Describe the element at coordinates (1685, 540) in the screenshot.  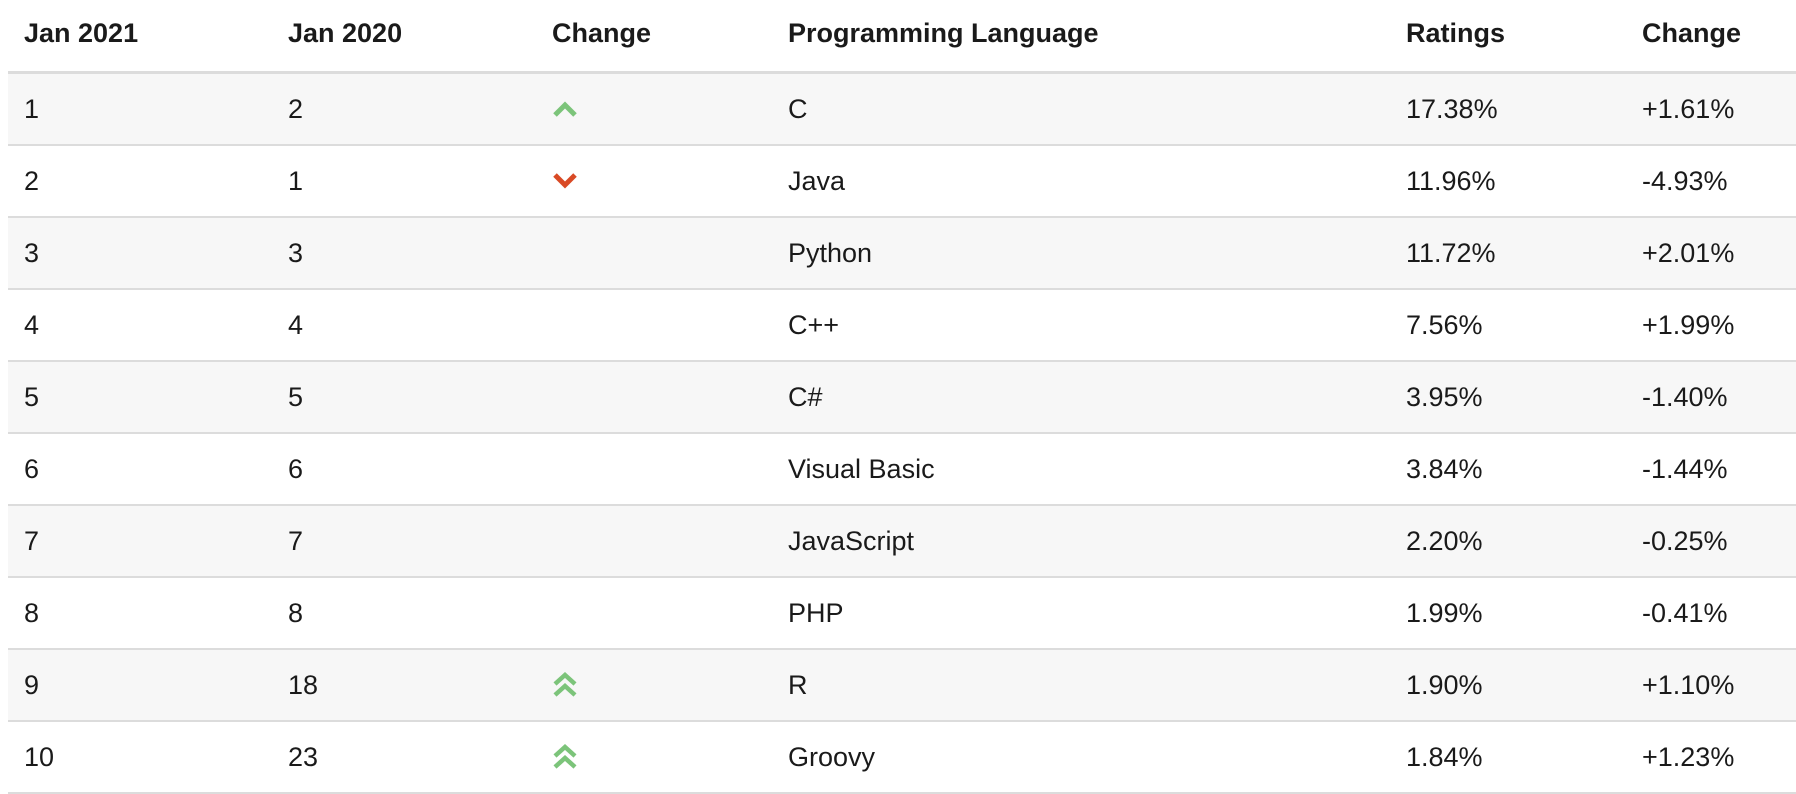
I see `rating-change: -0.25%` at that location.